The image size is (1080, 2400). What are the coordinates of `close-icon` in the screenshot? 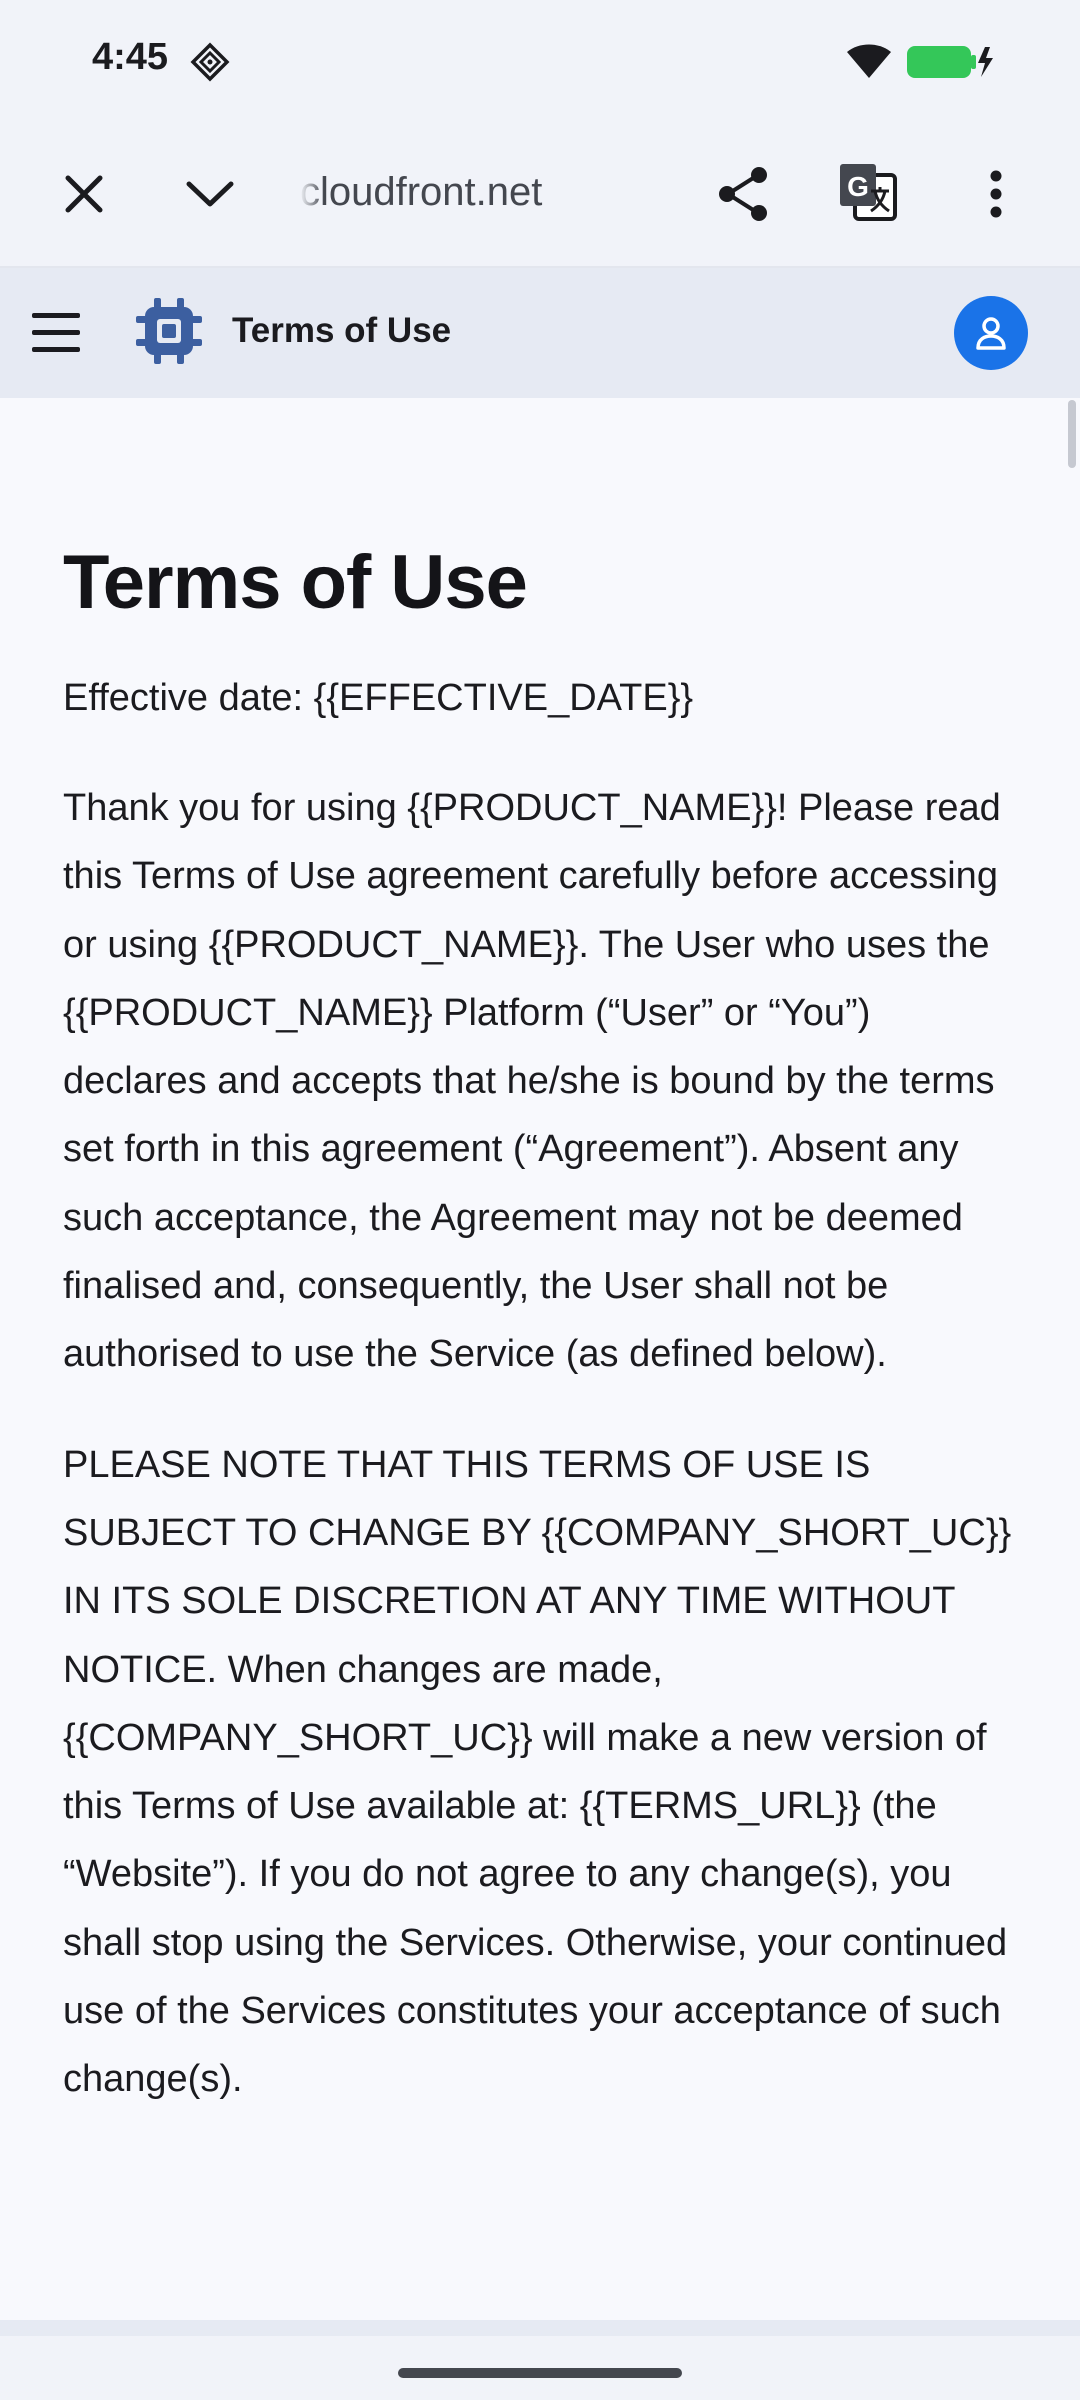 It's located at (84, 194).